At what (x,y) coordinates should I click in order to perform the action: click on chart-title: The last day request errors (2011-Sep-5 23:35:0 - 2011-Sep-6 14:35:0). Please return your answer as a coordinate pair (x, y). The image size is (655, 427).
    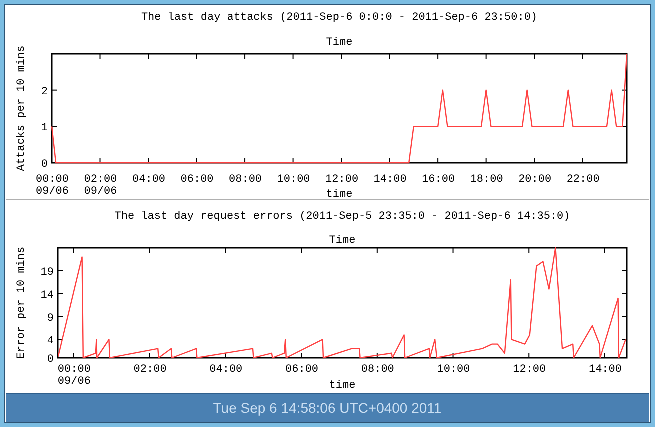
    Looking at the image, I should click on (342, 217).